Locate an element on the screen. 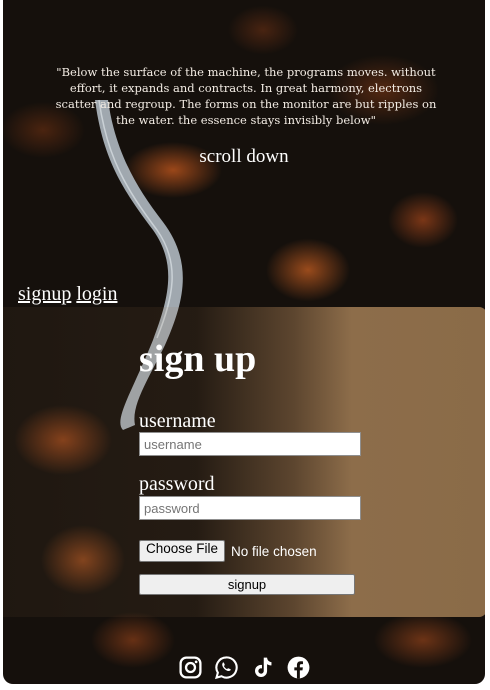 The image size is (490, 690). password-input is located at coordinates (250, 508).